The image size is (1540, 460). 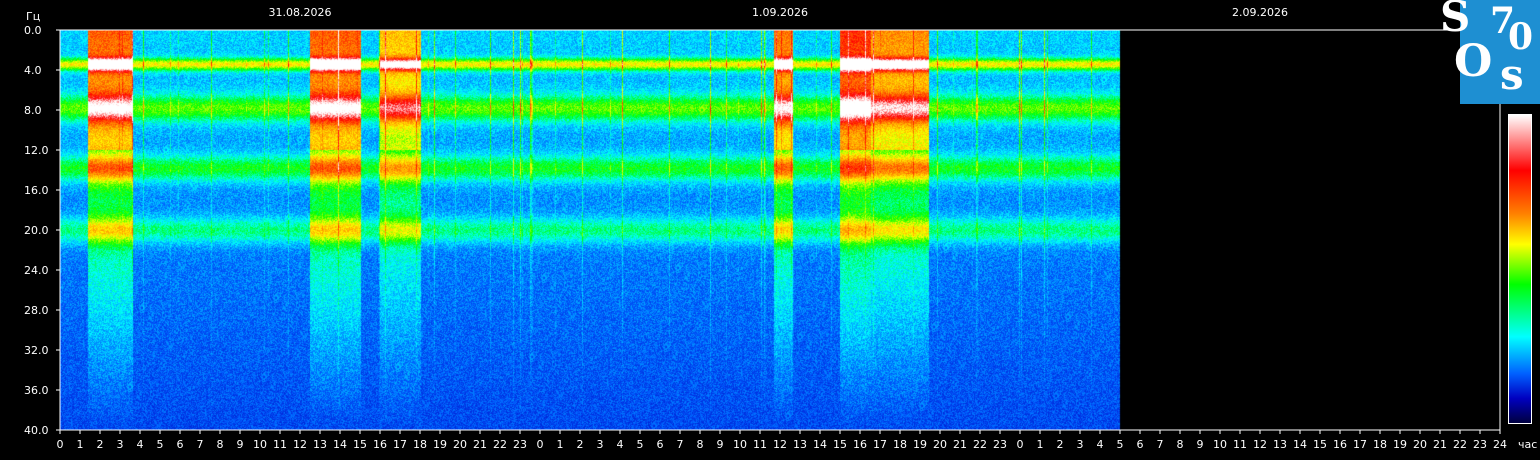 What do you see at coordinates (36, 270) in the screenshot?
I see `y-tick-label: 24.0` at bounding box center [36, 270].